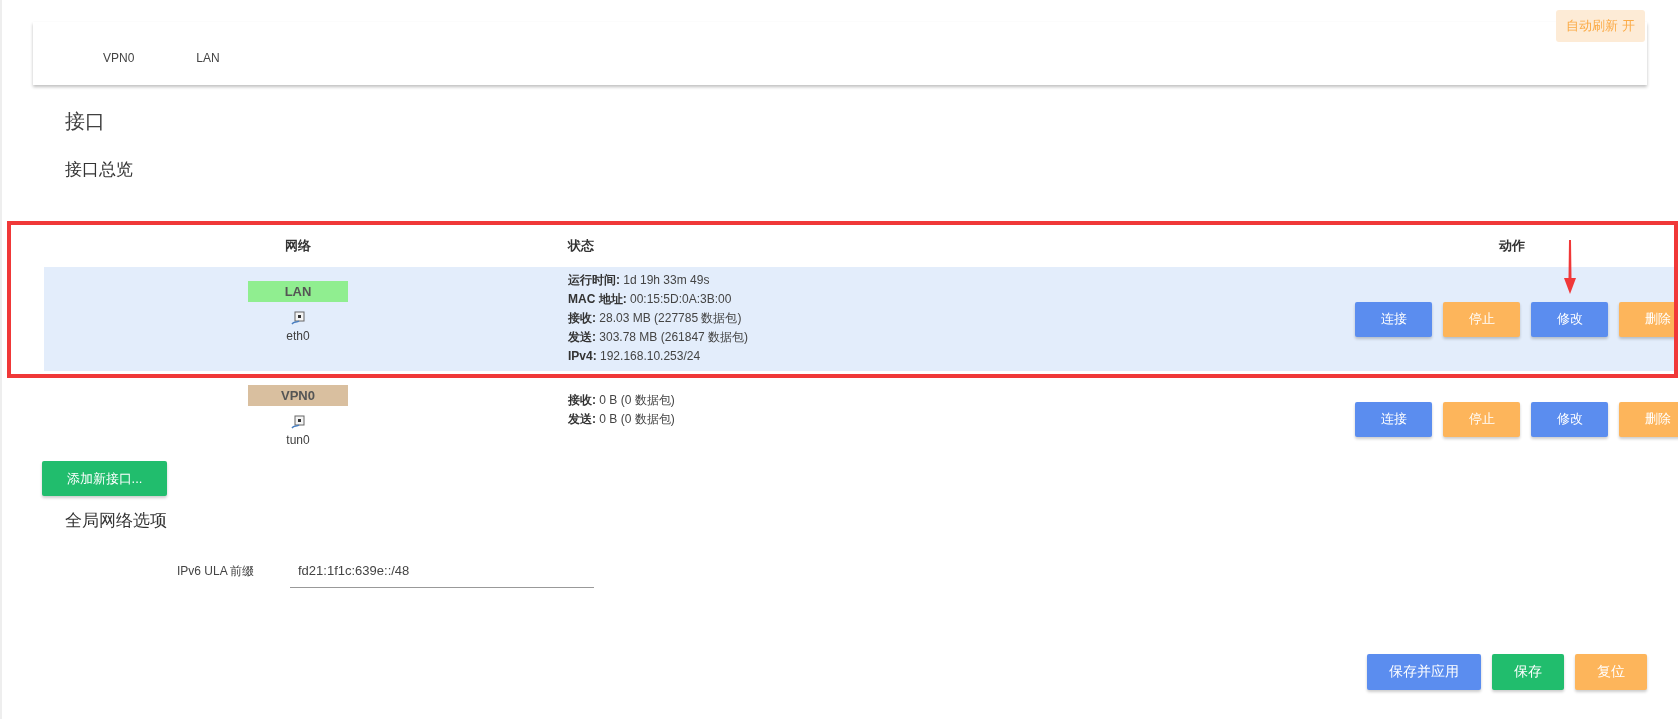 The height and width of the screenshot is (719, 1678). What do you see at coordinates (1570, 267) in the screenshot?
I see `annotation-arrow` at bounding box center [1570, 267].